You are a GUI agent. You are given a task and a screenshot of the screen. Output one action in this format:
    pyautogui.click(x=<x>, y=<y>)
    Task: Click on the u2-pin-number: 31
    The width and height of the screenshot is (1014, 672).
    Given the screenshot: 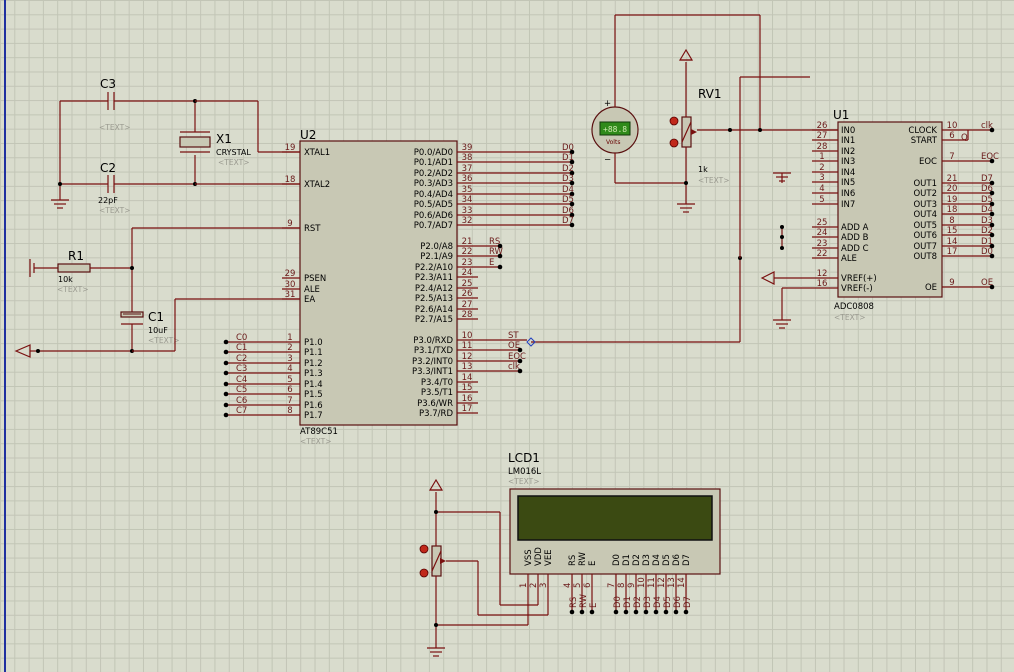 What is the action you would take?
    pyautogui.click(x=290, y=295)
    